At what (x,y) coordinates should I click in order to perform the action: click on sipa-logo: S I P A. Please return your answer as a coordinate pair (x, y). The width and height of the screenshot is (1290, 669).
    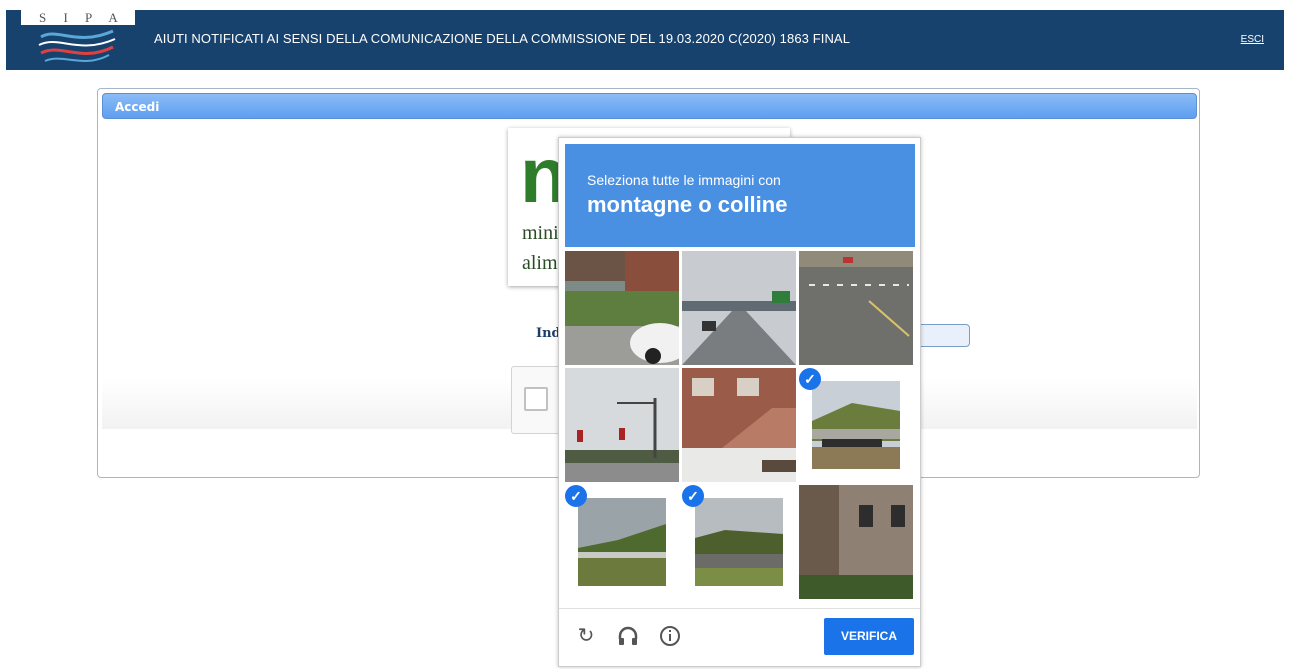
    Looking at the image, I should click on (78, 40).